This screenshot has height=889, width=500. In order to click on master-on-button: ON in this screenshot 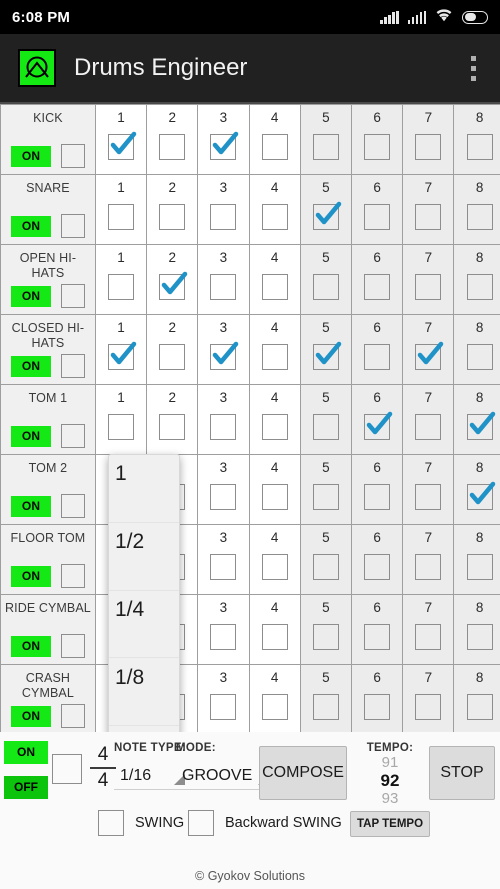, I will do `click(26, 752)`.